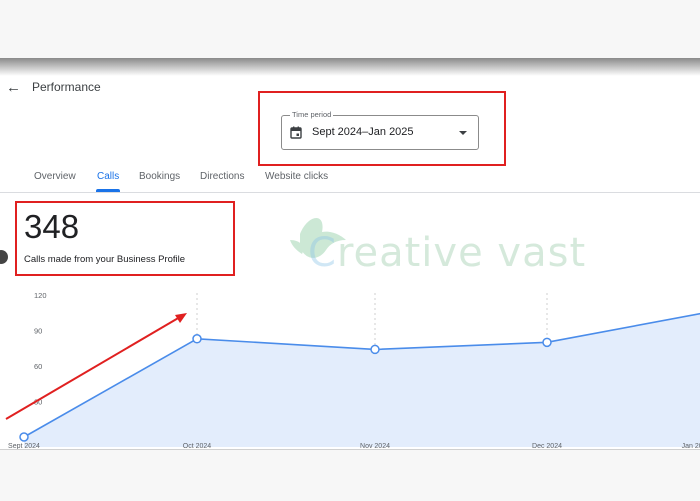 Image resolution: width=700 pixels, height=501 pixels. I want to click on y-tick-label: 120, so click(40, 295).